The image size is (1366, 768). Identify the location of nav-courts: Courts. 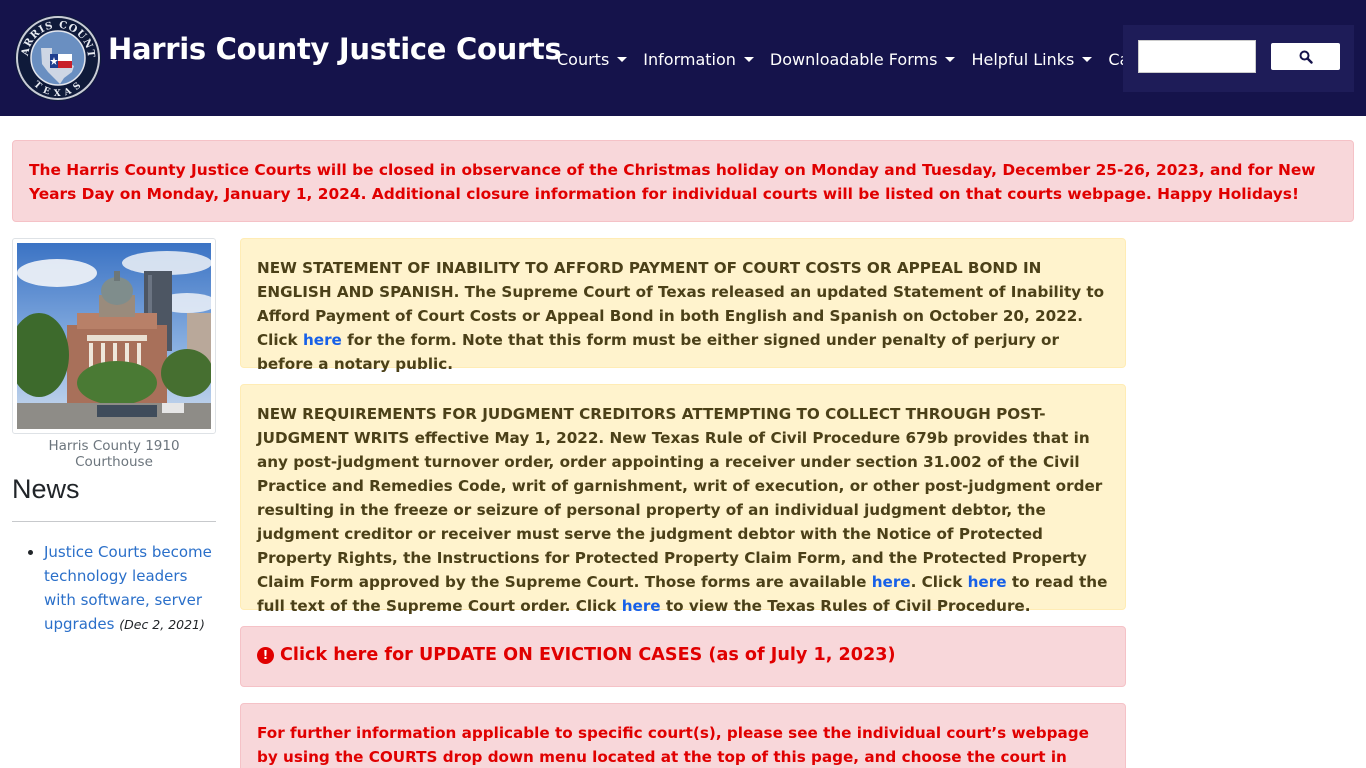
(592, 59).